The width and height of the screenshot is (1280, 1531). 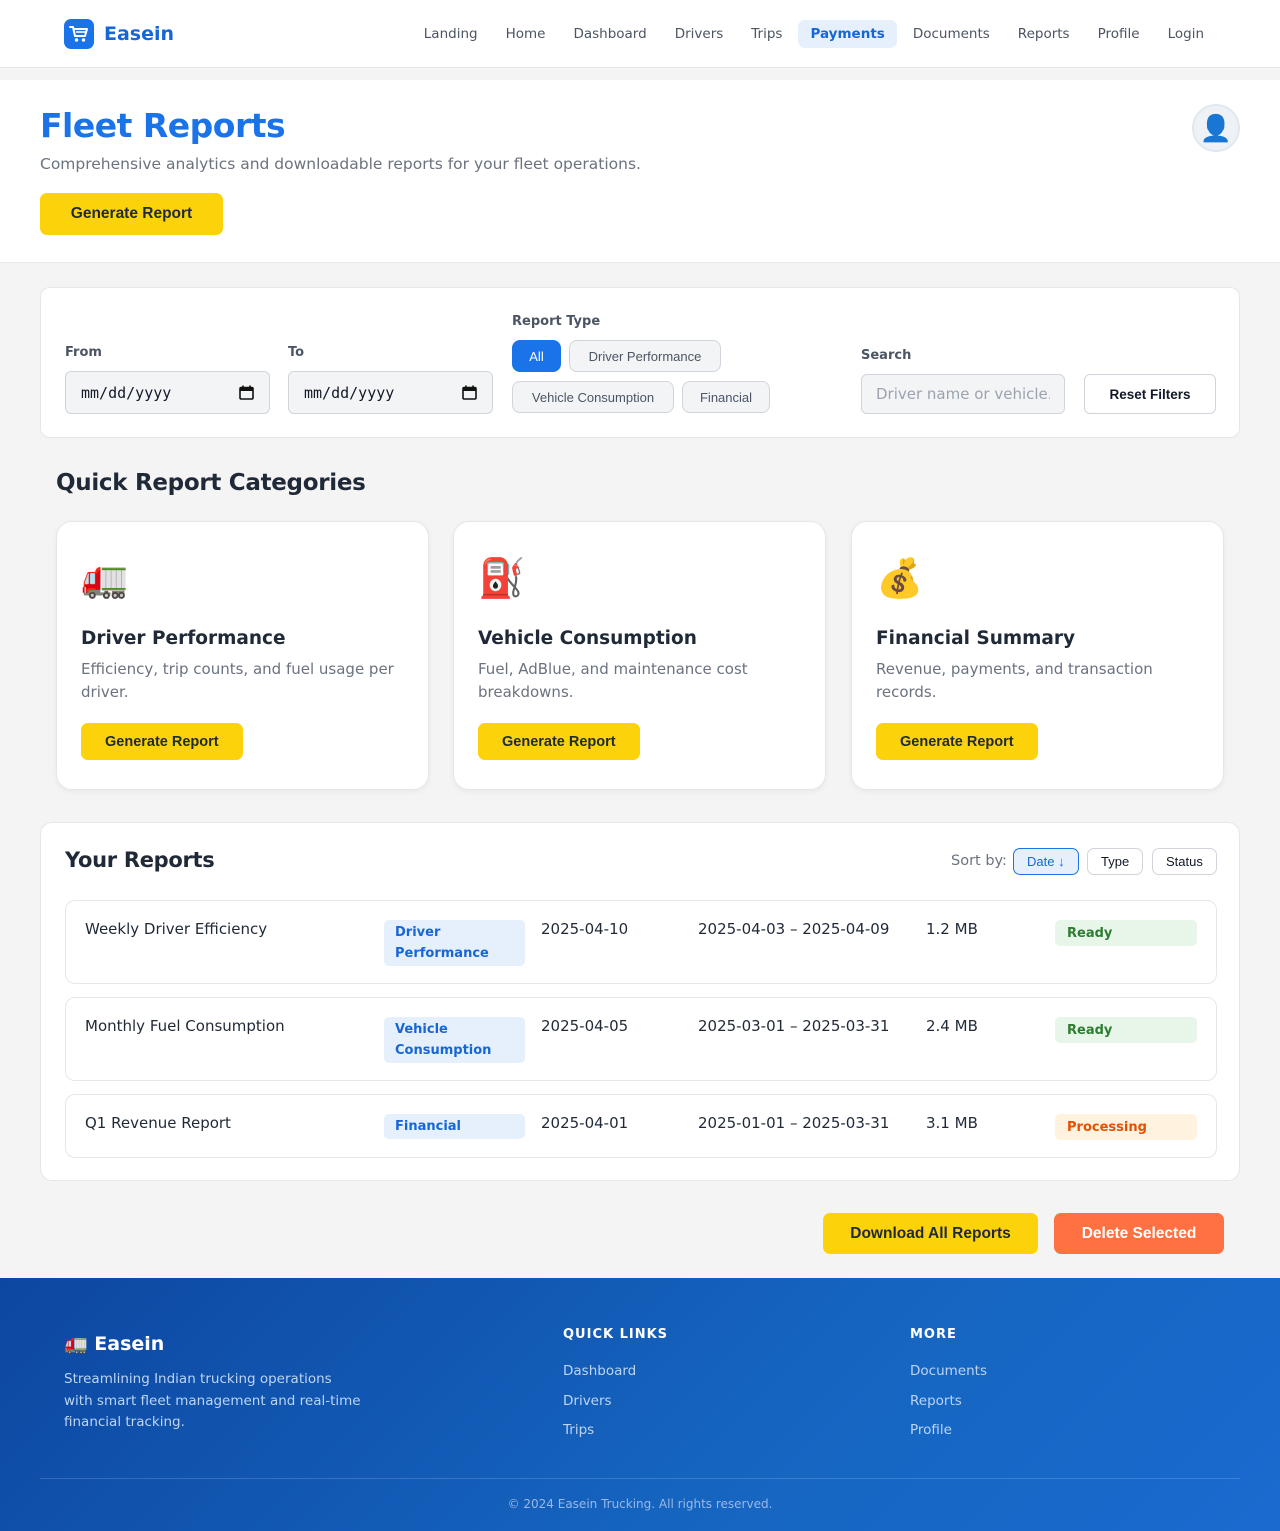 I want to click on quick-categories-title: Quick Report Categories, so click(x=211, y=483).